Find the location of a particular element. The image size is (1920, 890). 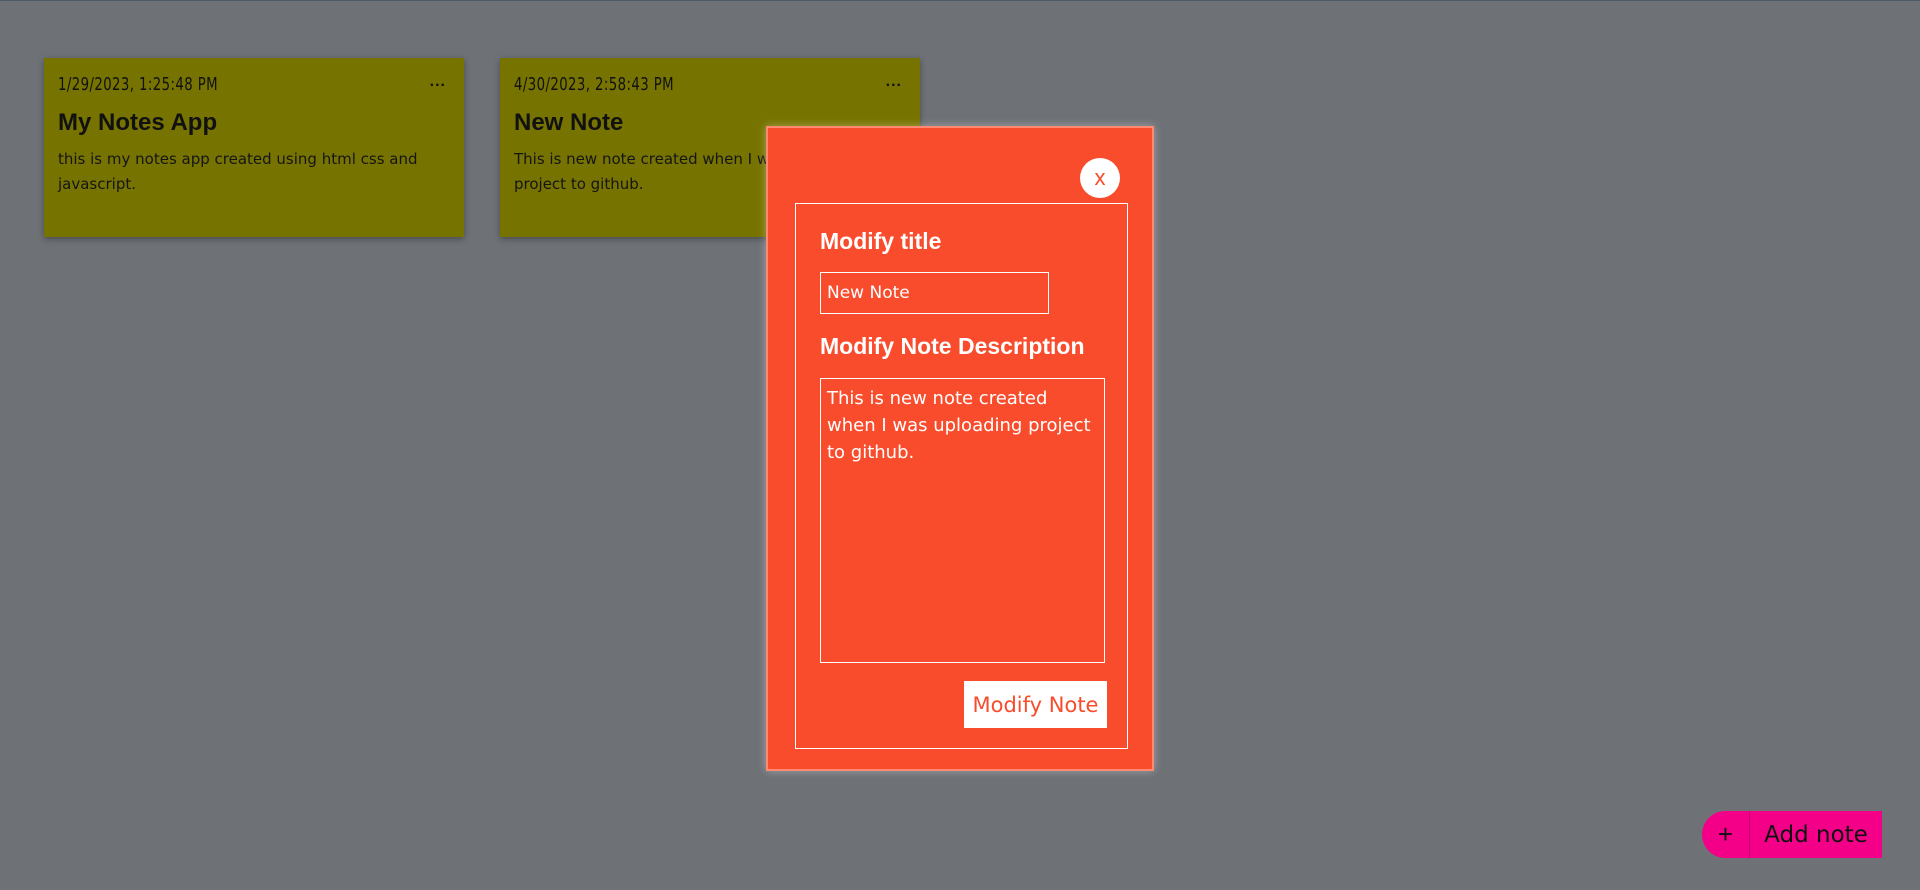

note-date: 4/30/2023, 2:58:43 PM is located at coordinates (594, 84).